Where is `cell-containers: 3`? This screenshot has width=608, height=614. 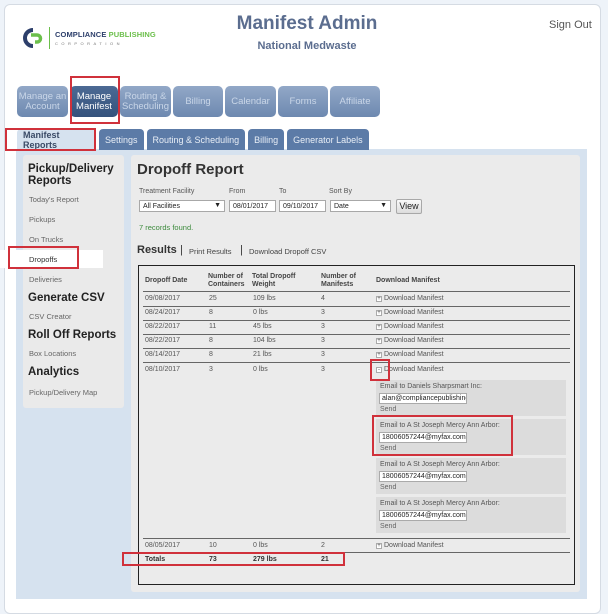
cell-containers: 3 is located at coordinates (211, 369).